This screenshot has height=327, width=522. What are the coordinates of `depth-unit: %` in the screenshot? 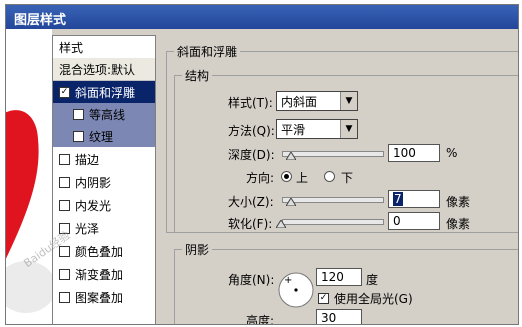 It's located at (452, 153).